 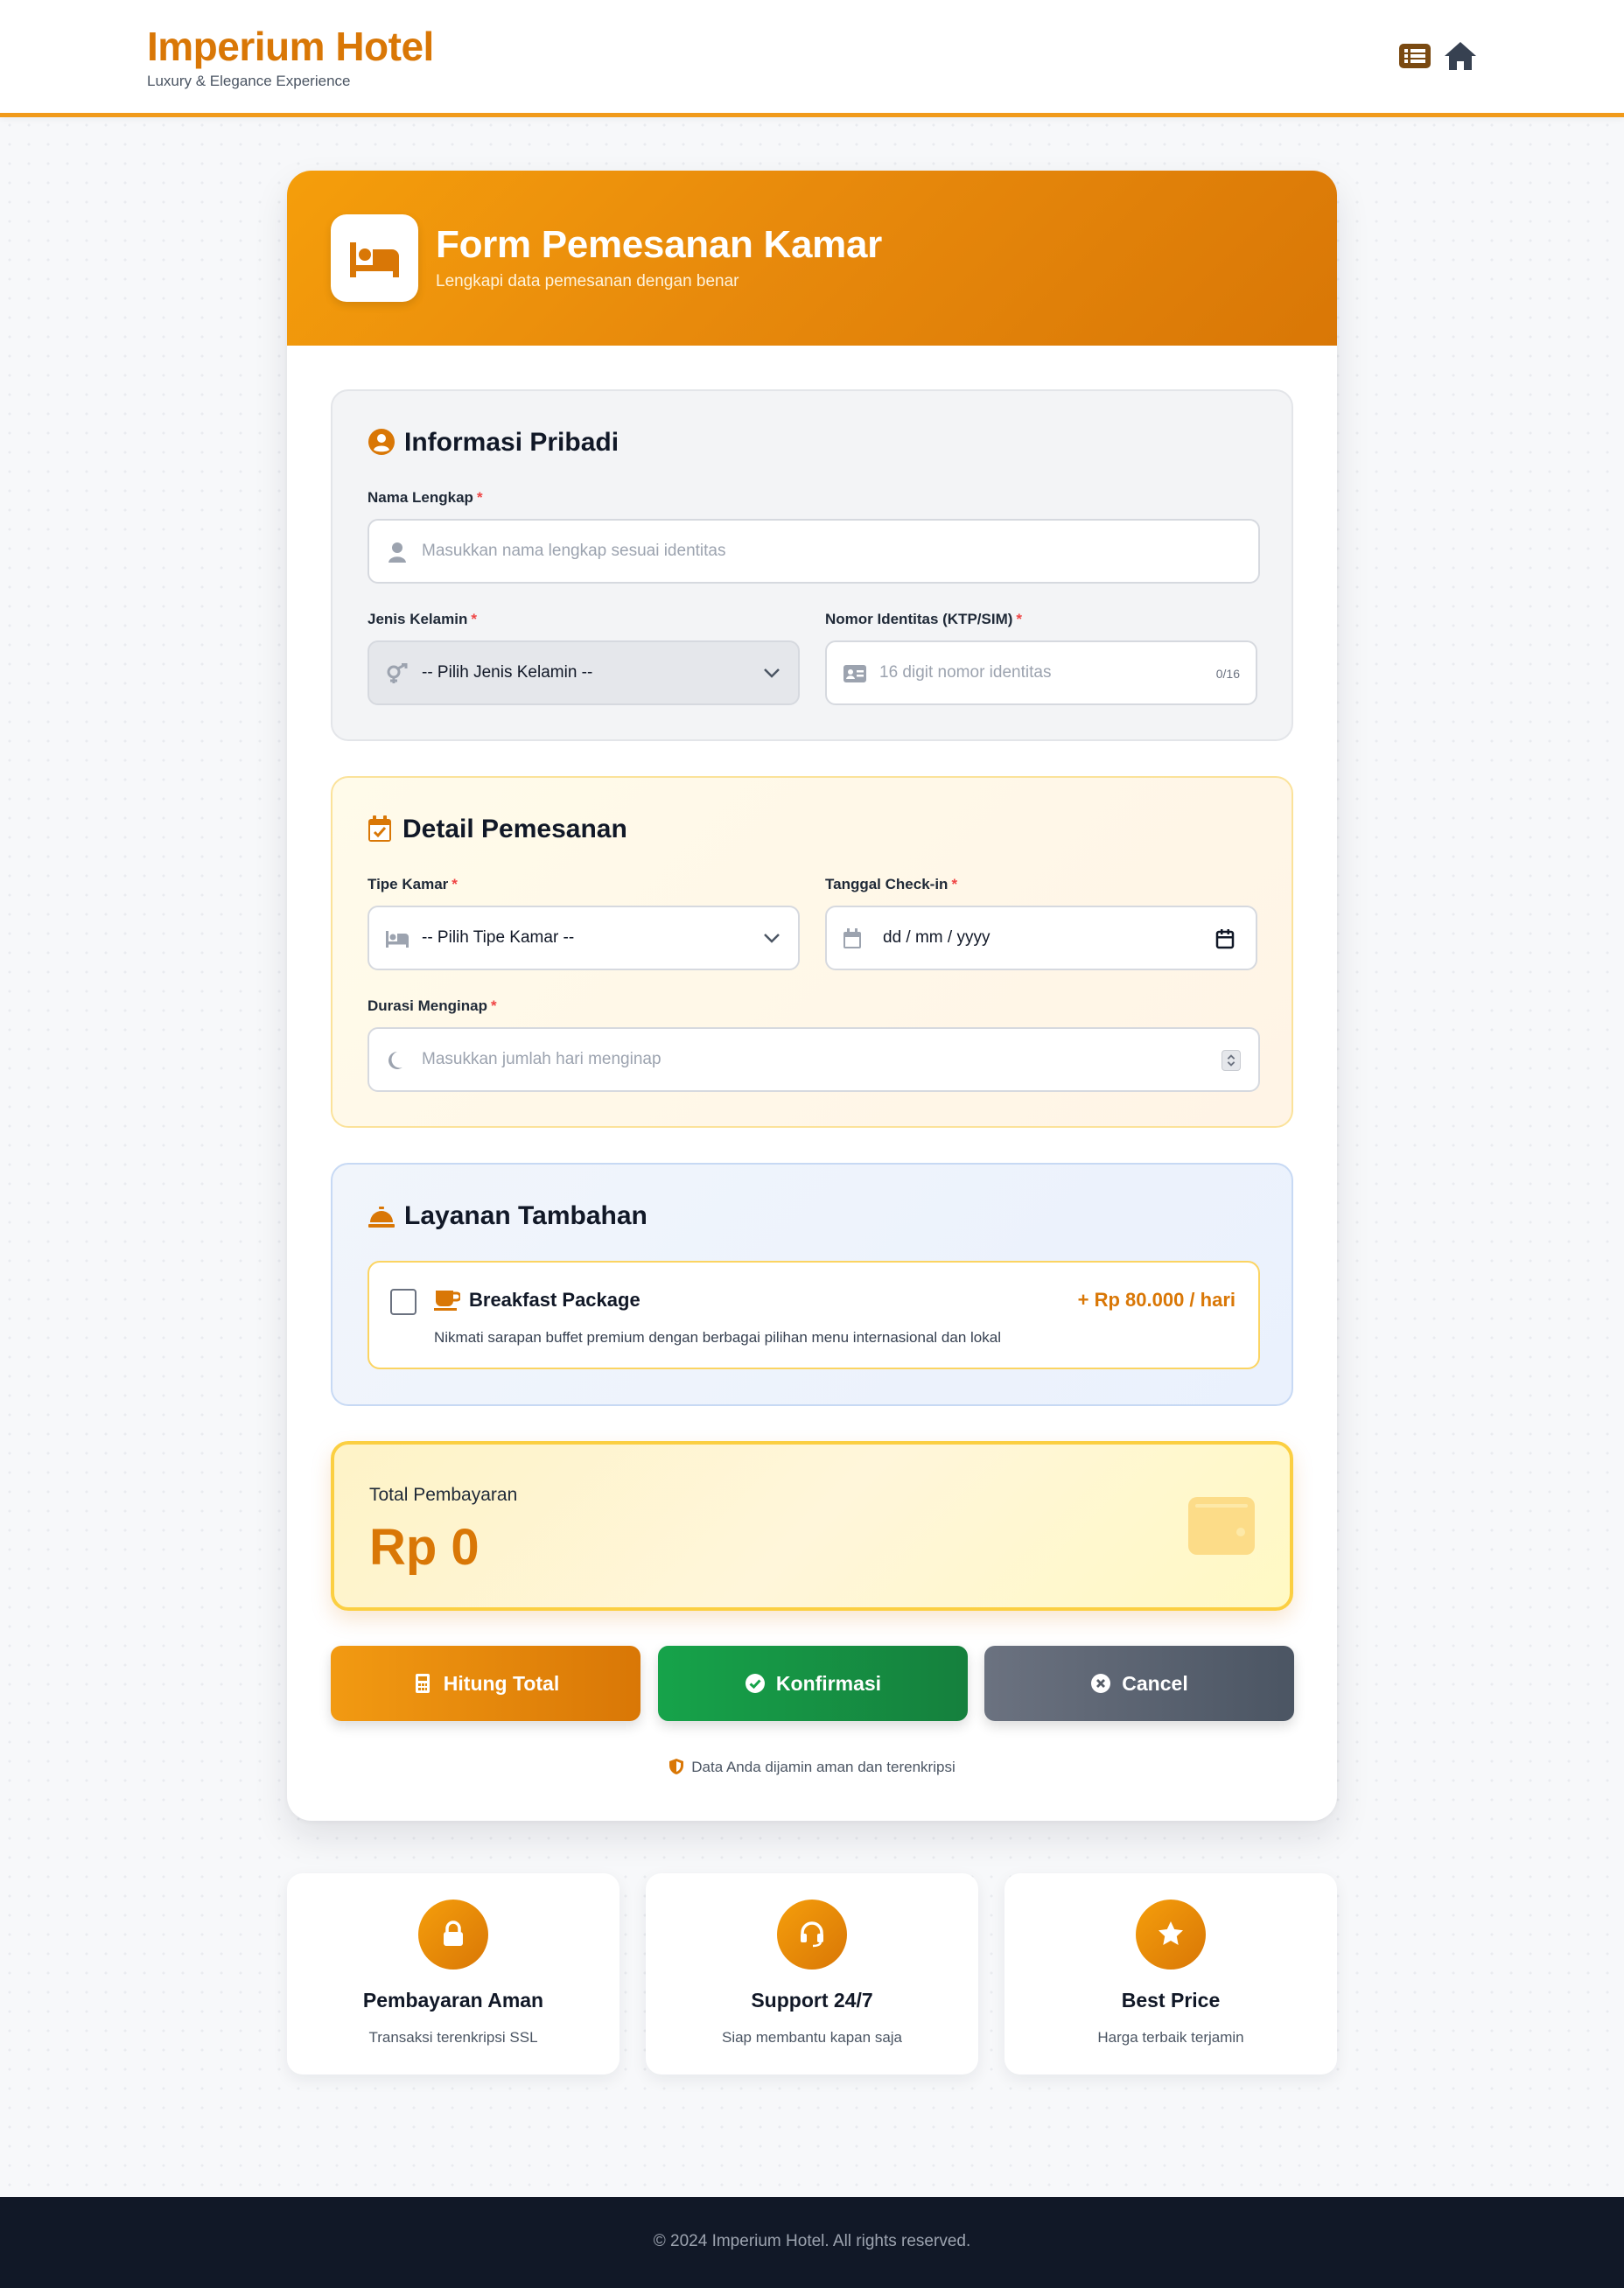 What do you see at coordinates (507, 672) in the screenshot?
I see `gender-selected: -- Pilih Jenis Kelamin --` at bounding box center [507, 672].